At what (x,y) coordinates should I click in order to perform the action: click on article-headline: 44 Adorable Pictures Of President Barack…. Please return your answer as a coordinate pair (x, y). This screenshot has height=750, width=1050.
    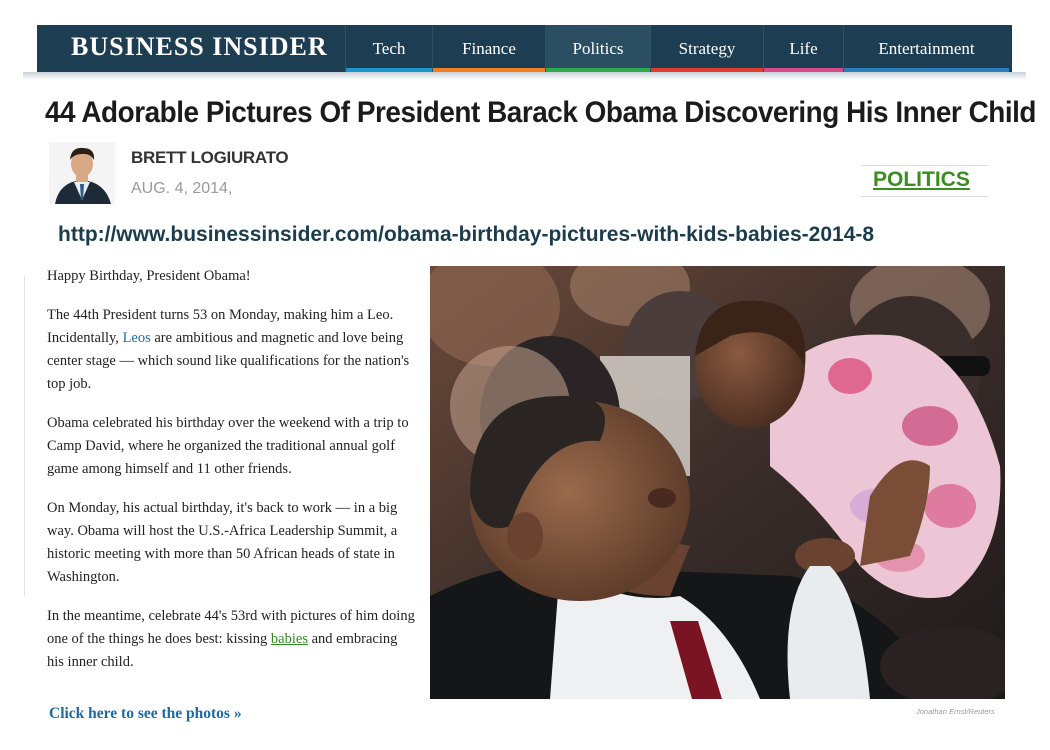
    Looking at the image, I should click on (540, 112).